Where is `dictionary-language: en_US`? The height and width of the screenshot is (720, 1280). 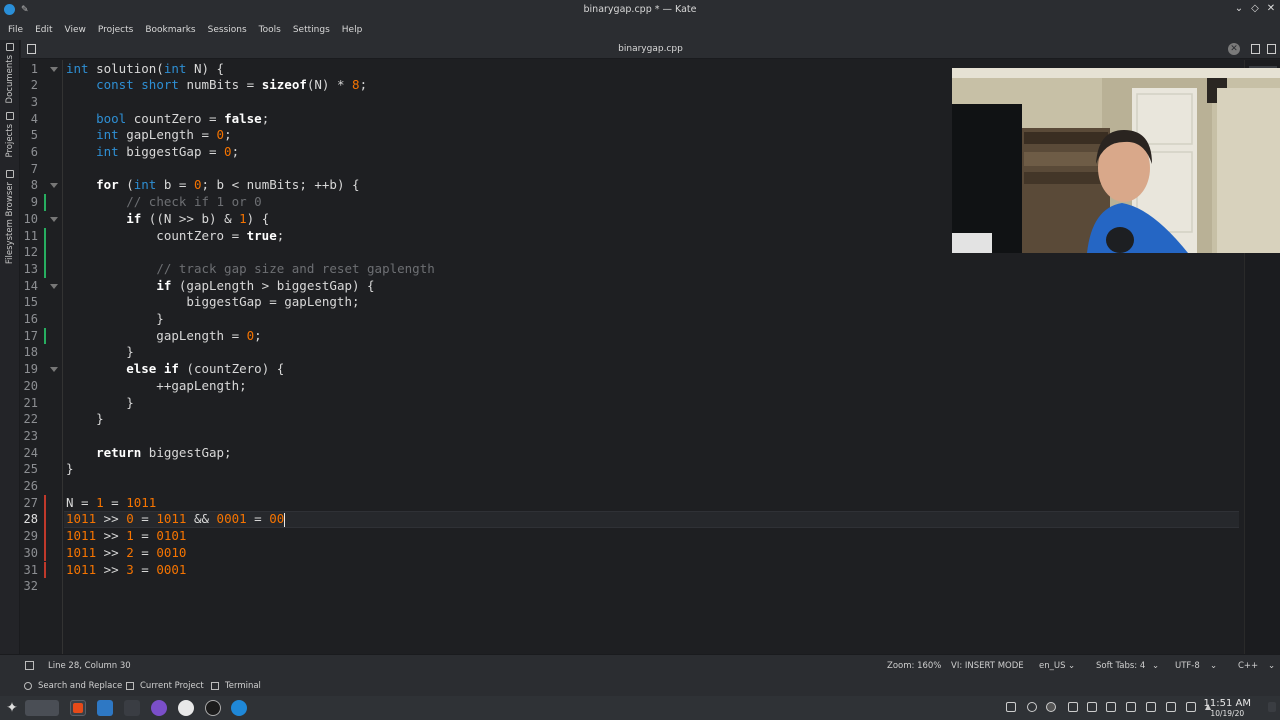 dictionary-language: en_US is located at coordinates (1052, 666).